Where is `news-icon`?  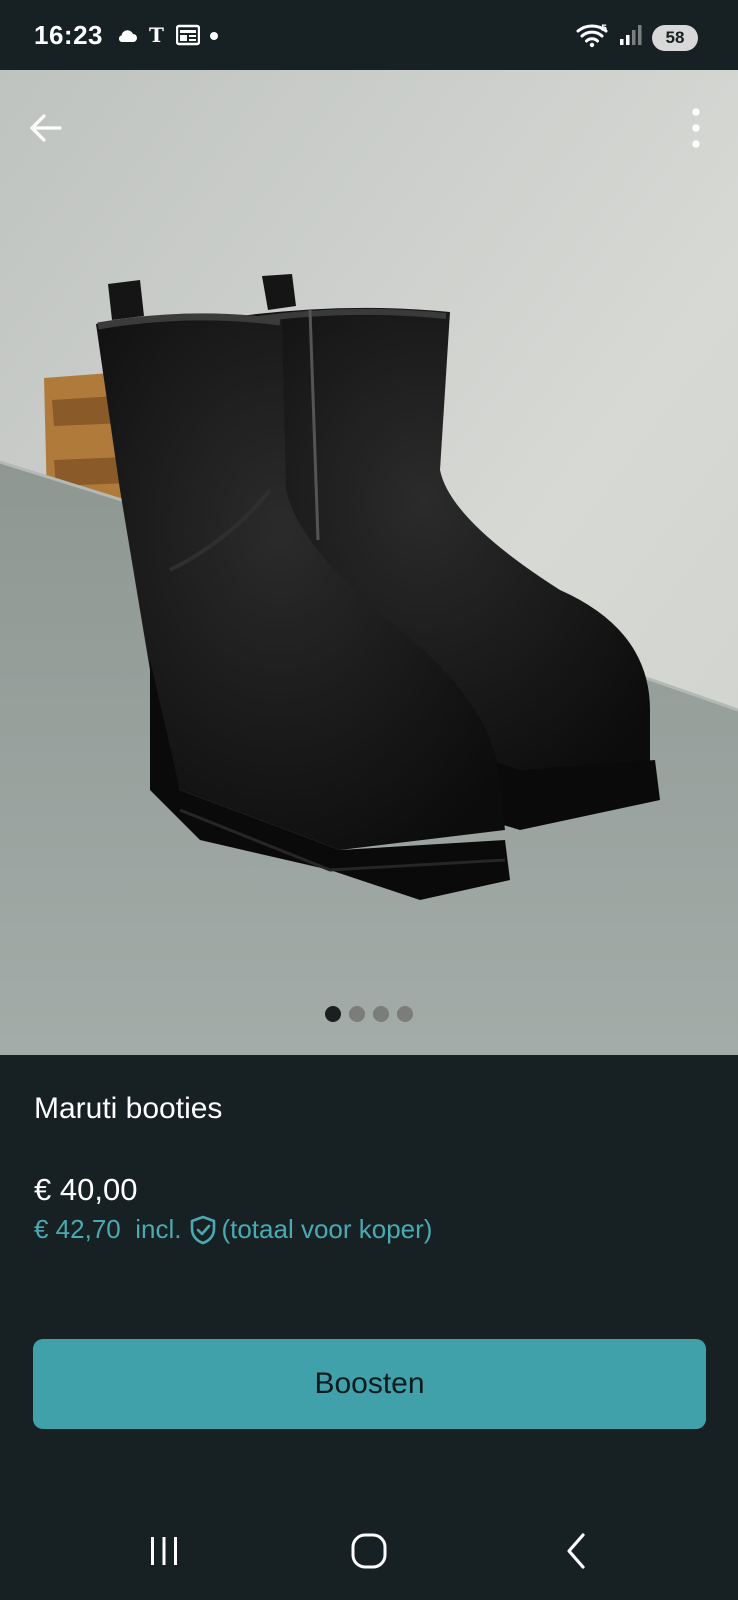 news-icon is located at coordinates (188, 37).